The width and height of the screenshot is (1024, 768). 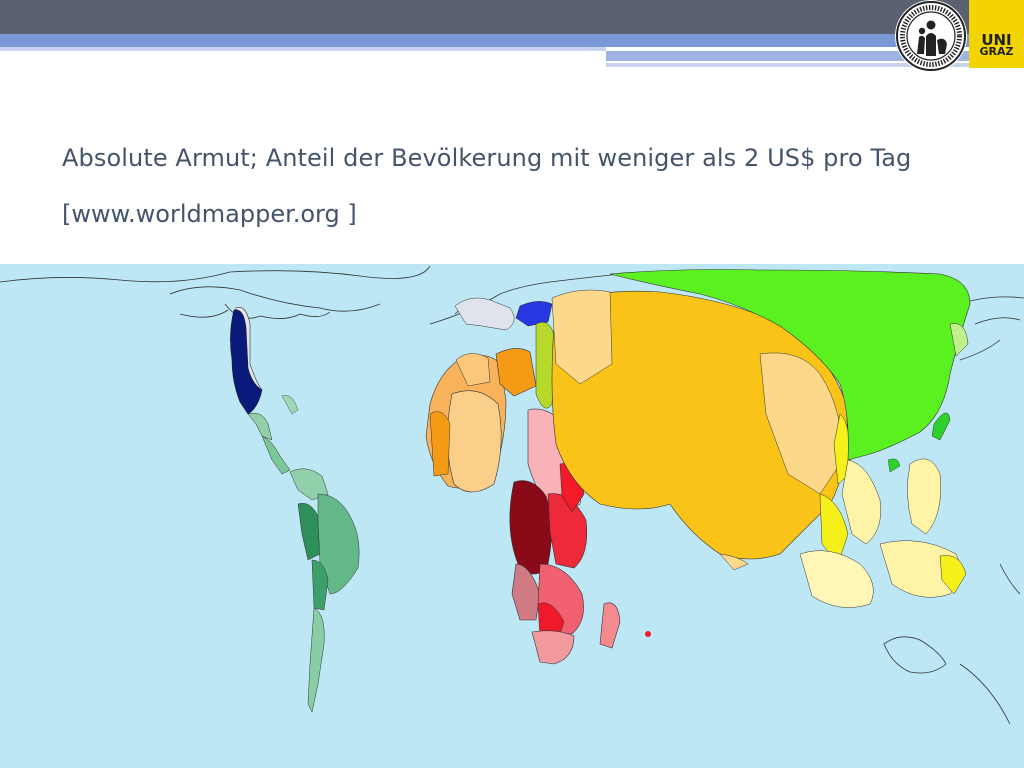 What do you see at coordinates (996, 51) in the screenshot?
I see `logo-line-graz: GRAZ` at bounding box center [996, 51].